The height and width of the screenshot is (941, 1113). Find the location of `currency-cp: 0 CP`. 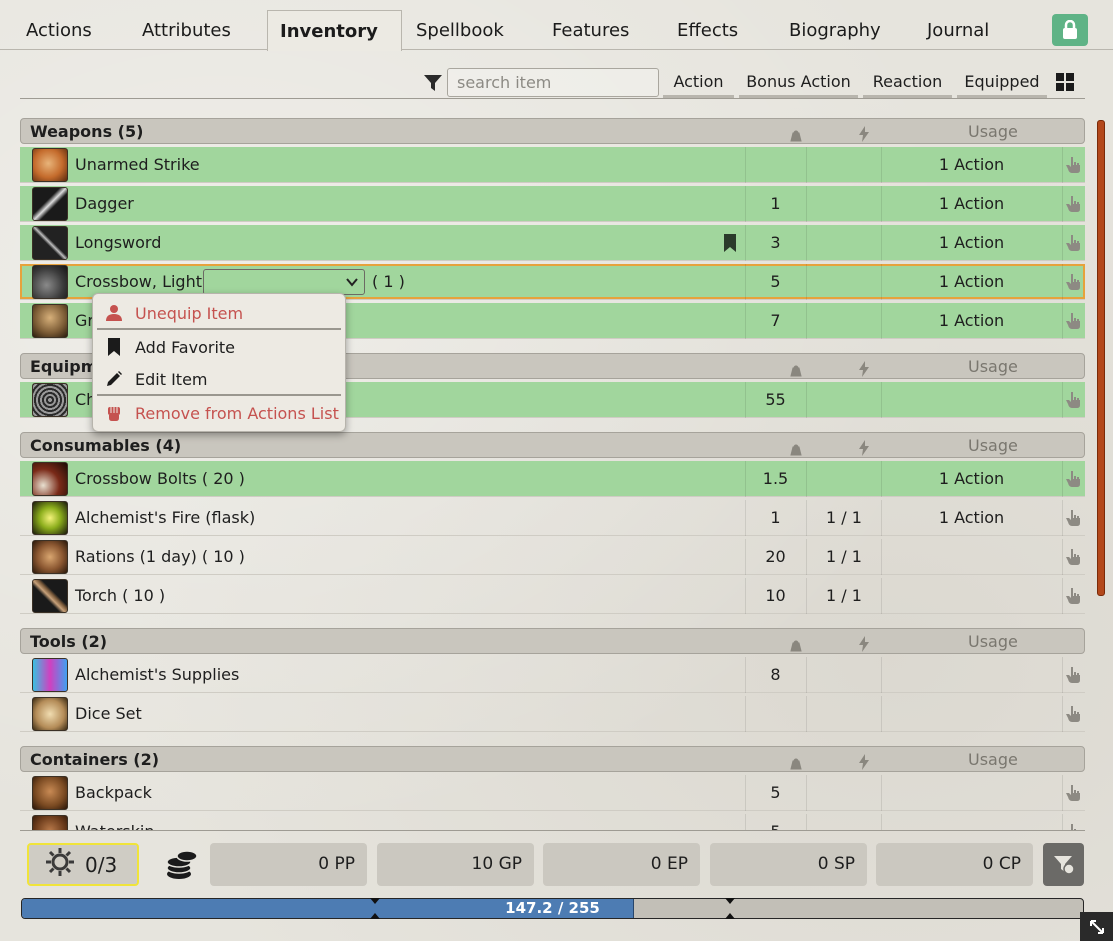

currency-cp: 0 CP is located at coordinates (954, 864).